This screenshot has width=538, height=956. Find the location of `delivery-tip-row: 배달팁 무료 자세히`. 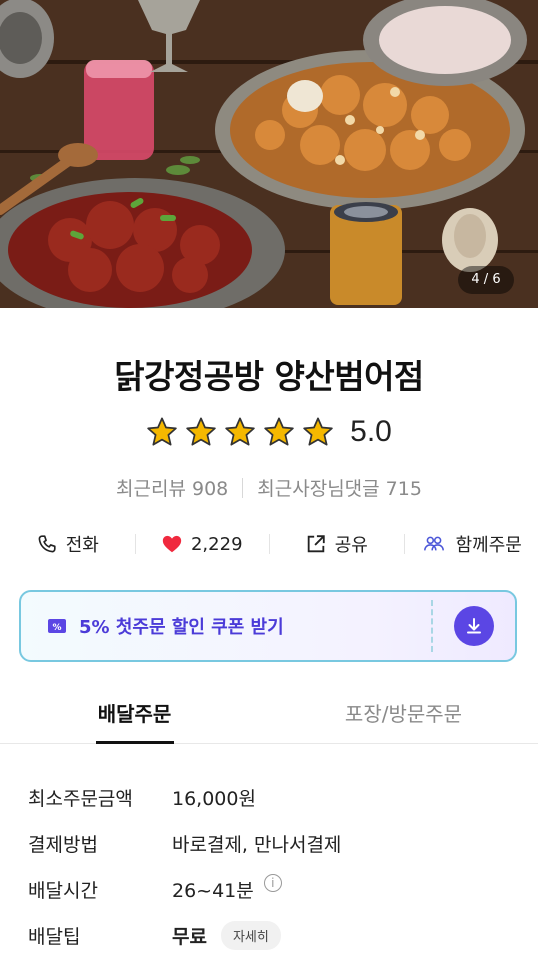

delivery-tip-row: 배달팁 무료 자세히 is located at coordinates (273, 934).